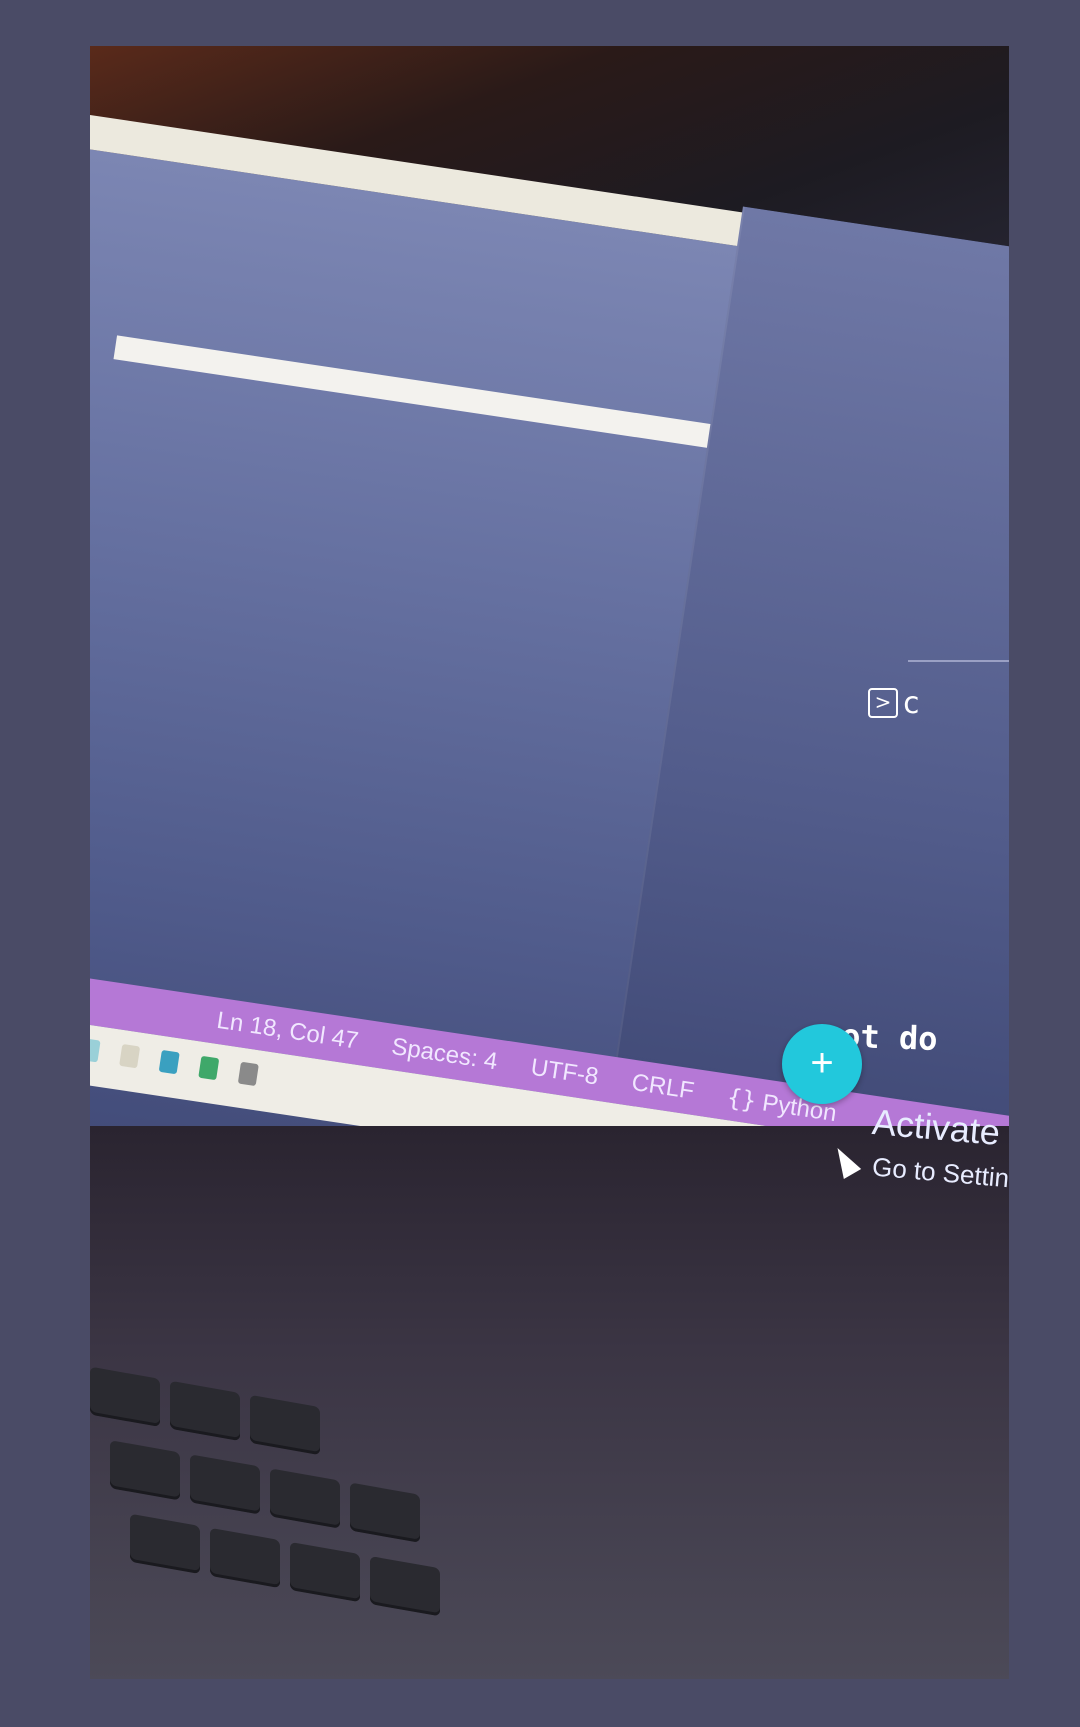 This screenshot has height=1727, width=1080. What do you see at coordinates (445, 1054) in the screenshot?
I see `indentation: Spaces: 4` at bounding box center [445, 1054].